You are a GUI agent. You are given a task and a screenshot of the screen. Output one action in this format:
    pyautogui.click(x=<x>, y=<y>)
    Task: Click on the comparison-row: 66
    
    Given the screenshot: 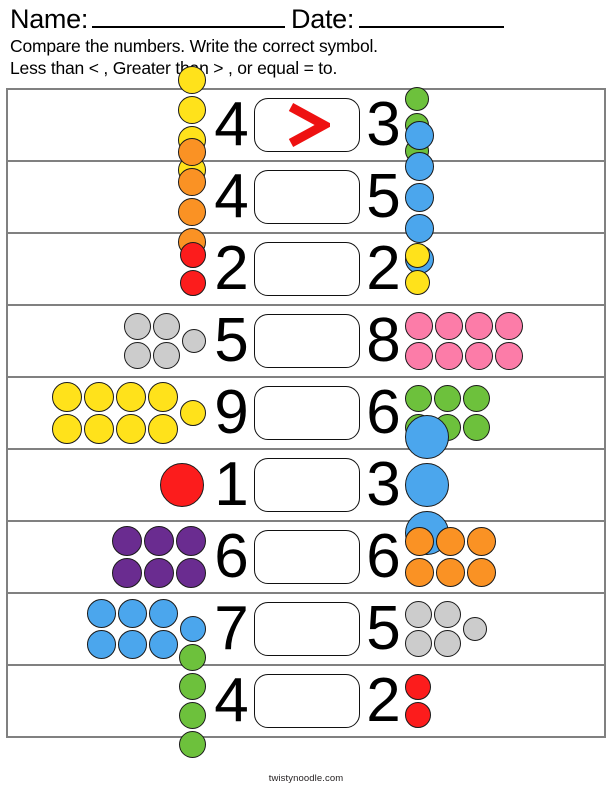 What is the action you would take?
    pyautogui.click(x=306, y=558)
    